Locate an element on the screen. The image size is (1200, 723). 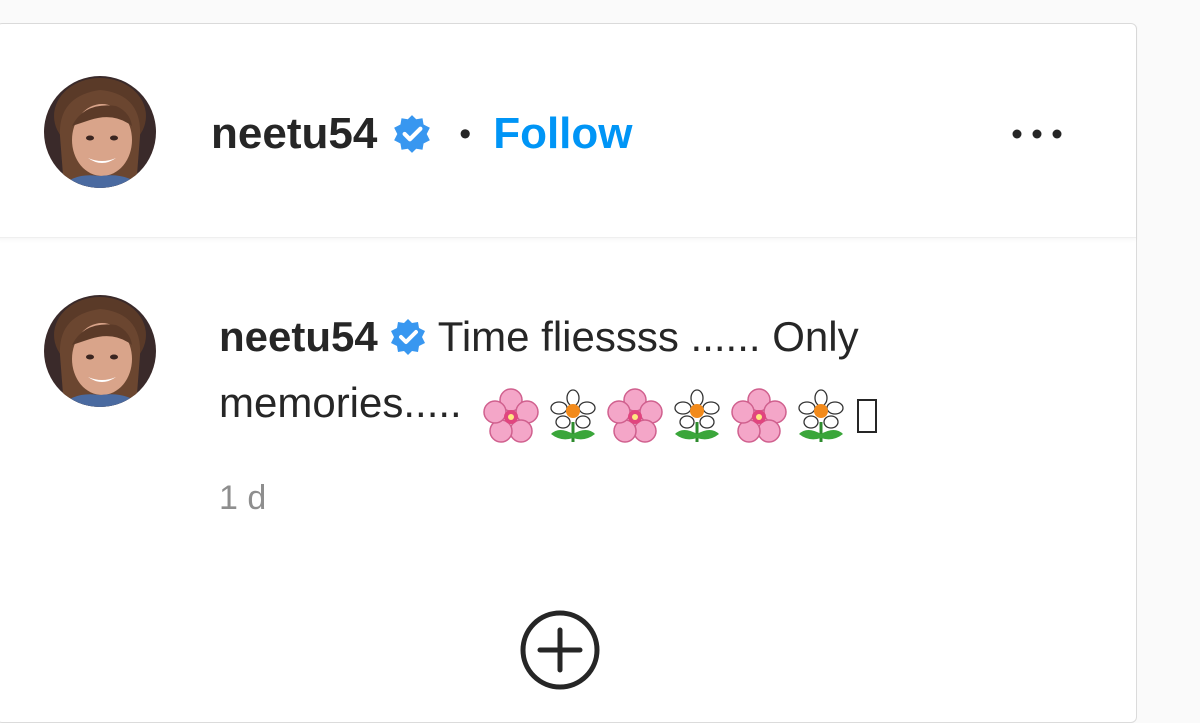
user-avatar is located at coordinates (100, 132).